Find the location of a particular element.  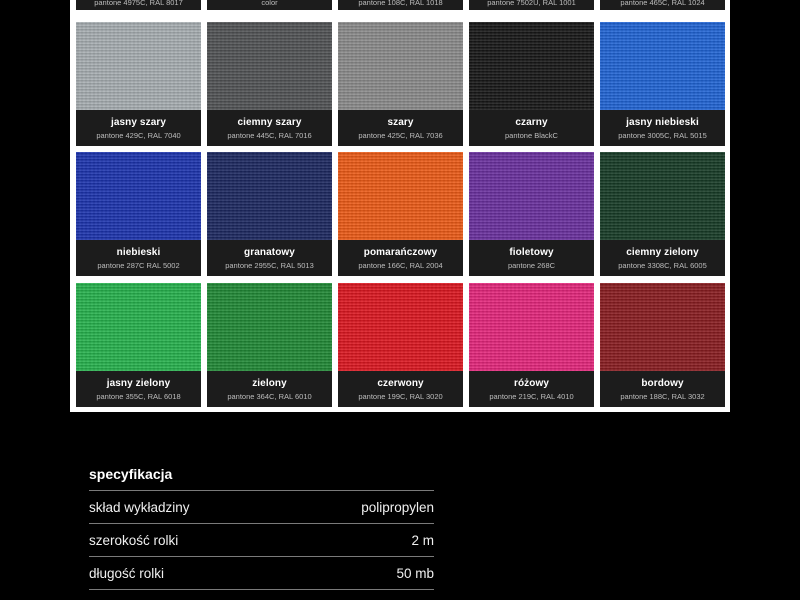

swatch-caption: szary pantone 425C, RAL 7036 is located at coordinates (400, 128).